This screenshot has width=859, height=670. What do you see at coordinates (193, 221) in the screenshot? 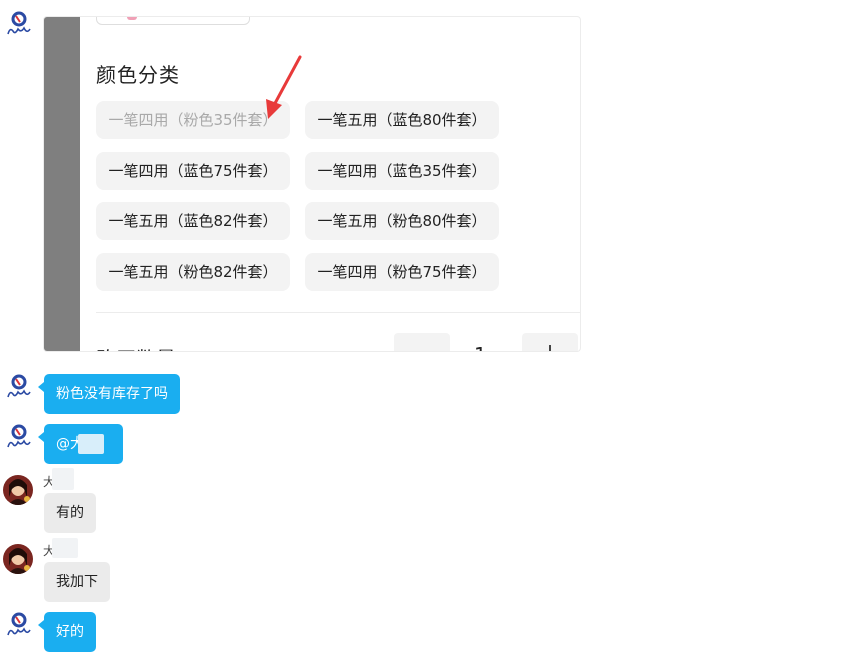
I see `color-option-5: 一笔五用（蓝色82件套）` at bounding box center [193, 221].